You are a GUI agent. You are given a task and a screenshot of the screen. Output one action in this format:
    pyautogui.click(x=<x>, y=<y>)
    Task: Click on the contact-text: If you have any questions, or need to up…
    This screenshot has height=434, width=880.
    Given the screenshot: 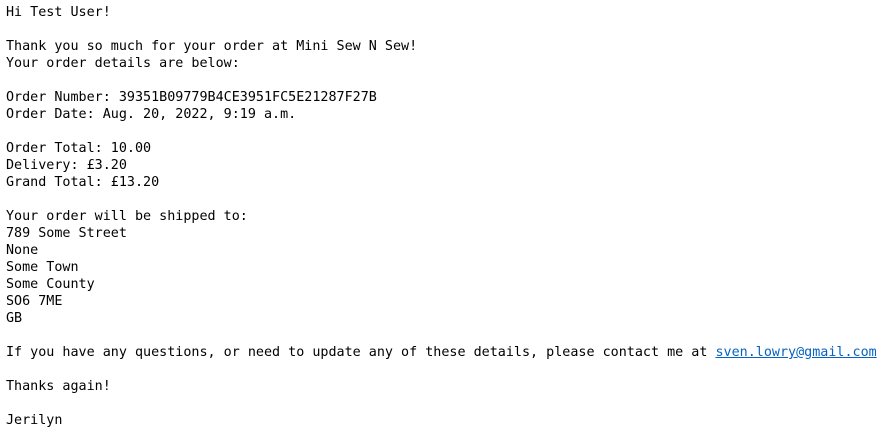 What is the action you would take?
    pyautogui.click(x=361, y=352)
    